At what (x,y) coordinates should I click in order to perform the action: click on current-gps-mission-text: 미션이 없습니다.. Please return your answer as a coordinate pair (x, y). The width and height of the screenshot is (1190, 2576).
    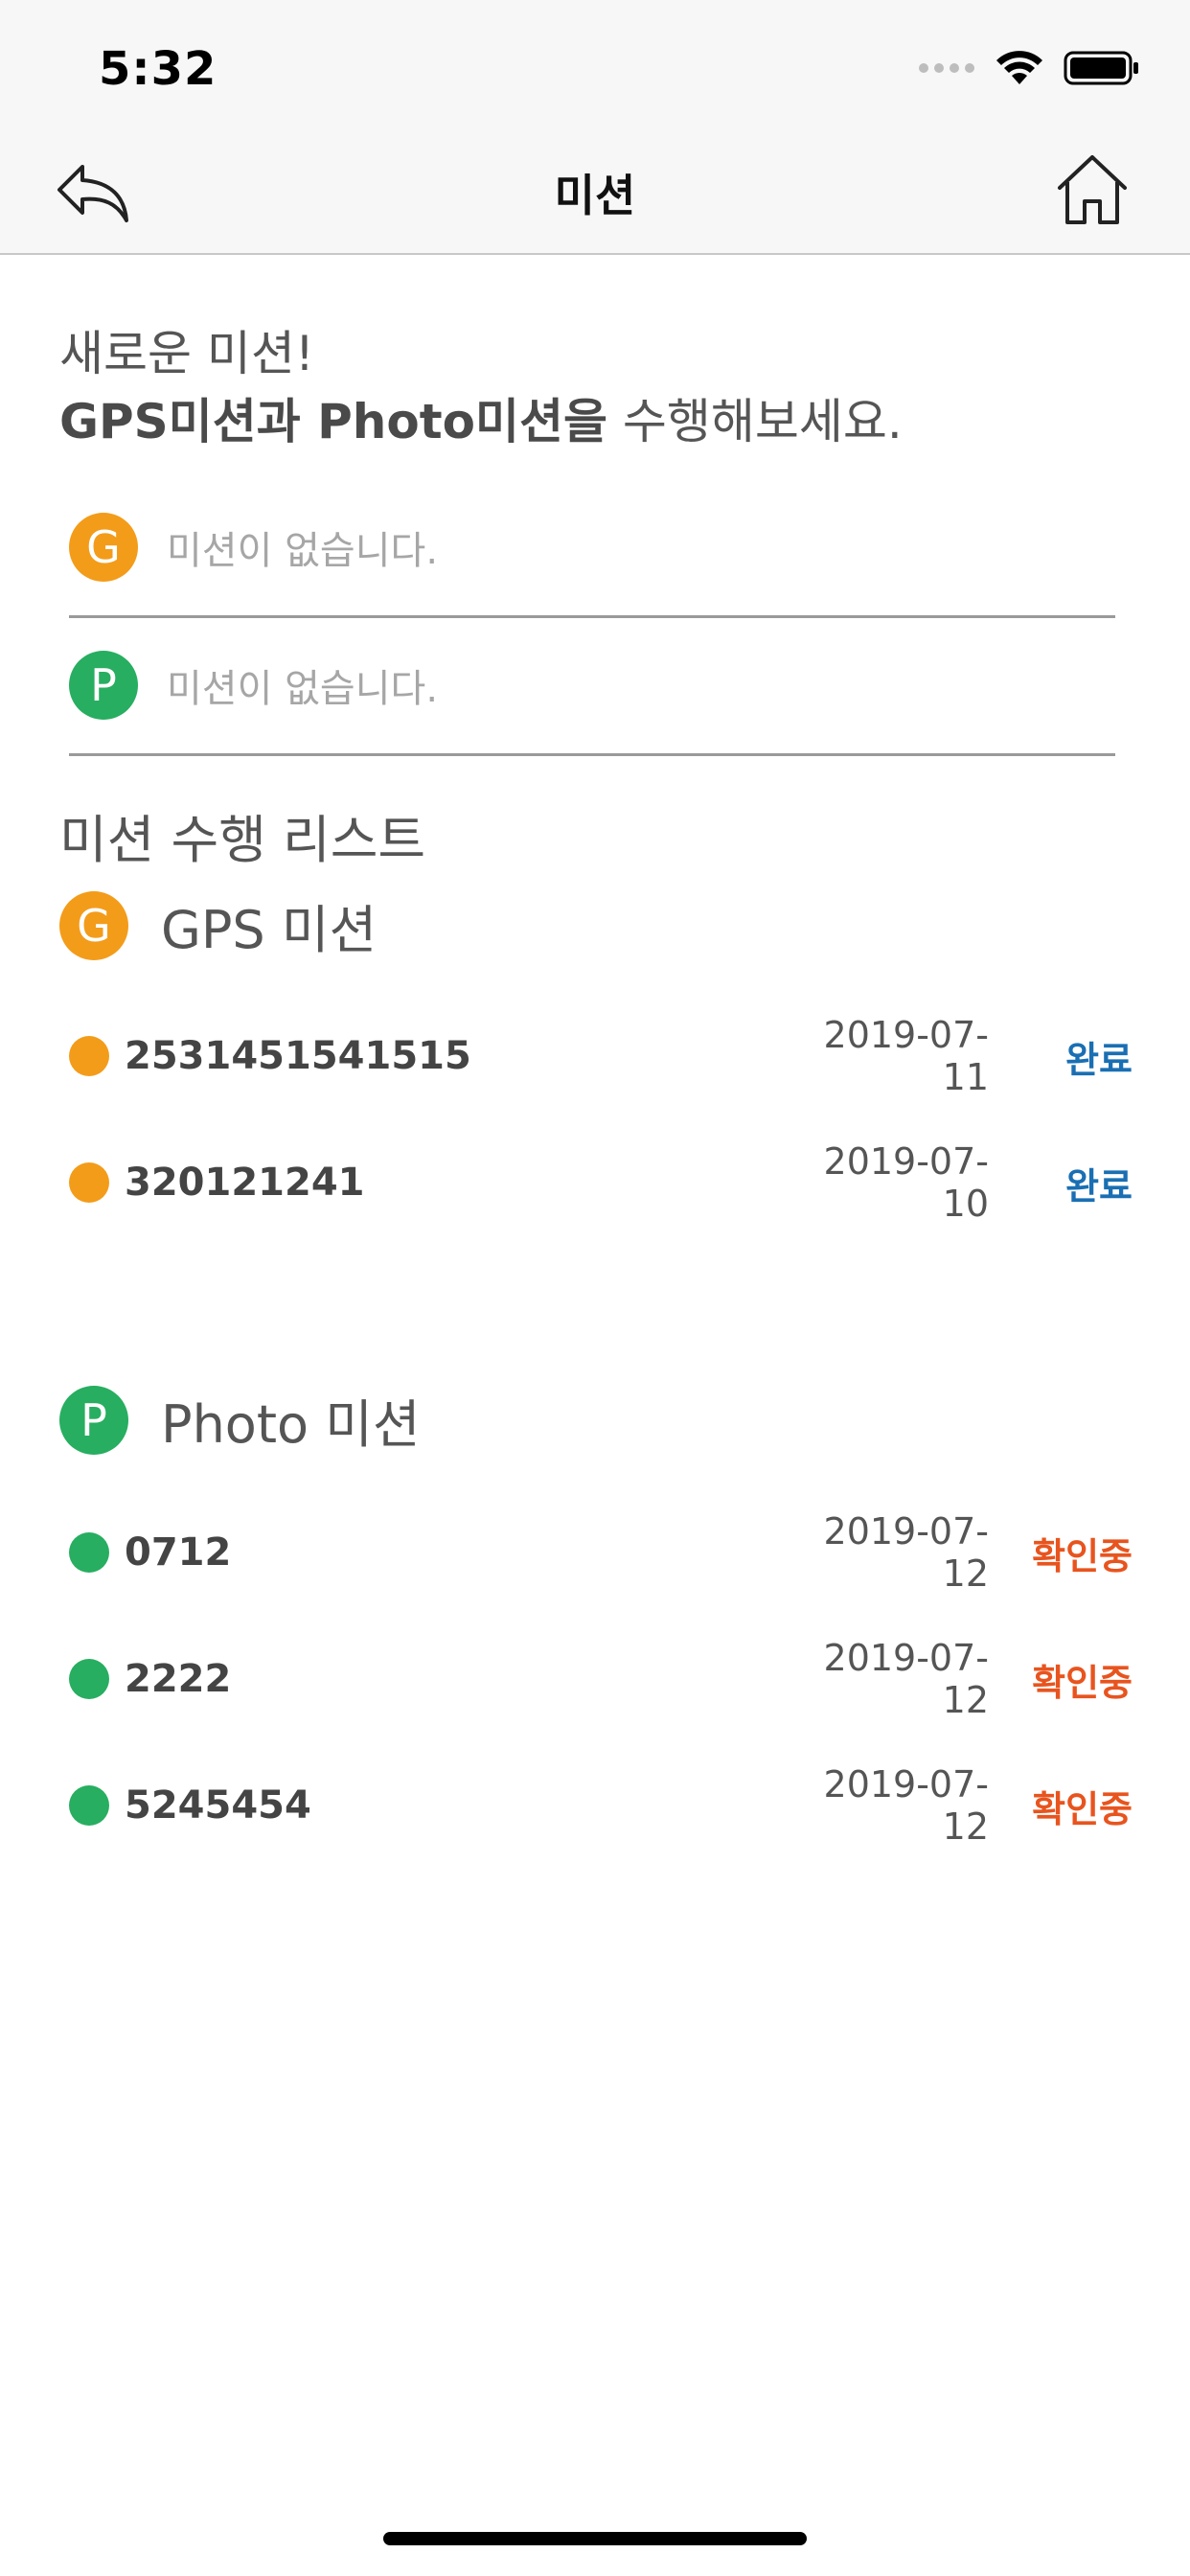
    Looking at the image, I should click on (303, 551).